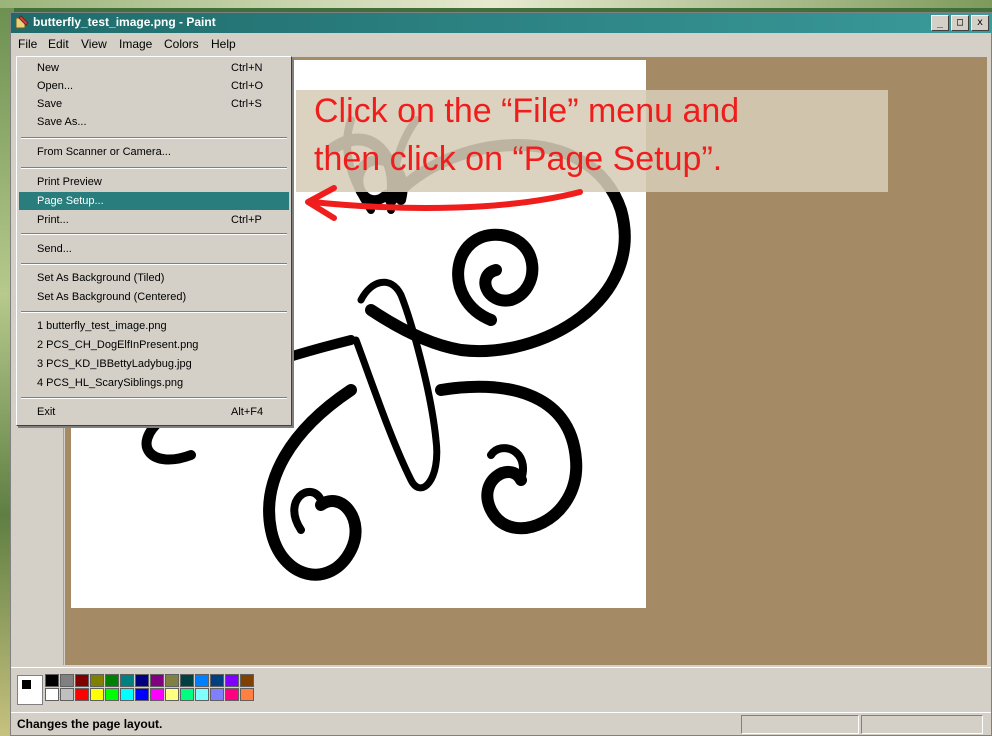  Describe the element at coordinates (980, 23) in the screenshot. I see `close-button: x` at that location.